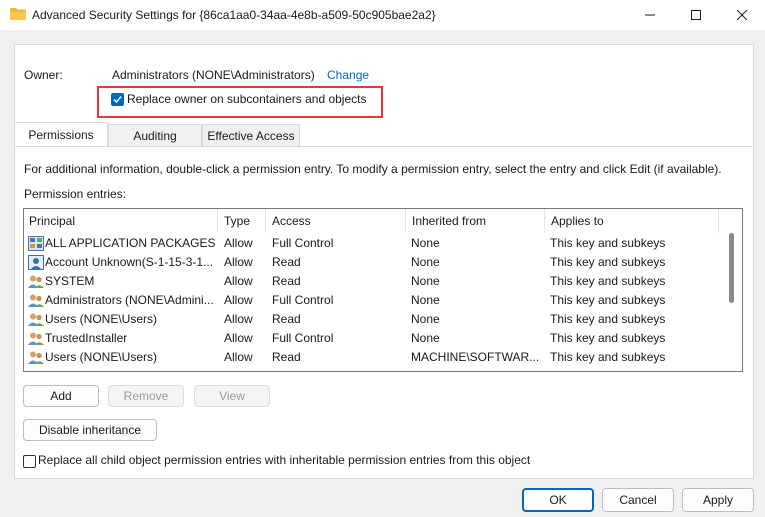  Describe the element at coordinates (29, 461) in the screenshot. I see `replace-child-checkbox` at that location.